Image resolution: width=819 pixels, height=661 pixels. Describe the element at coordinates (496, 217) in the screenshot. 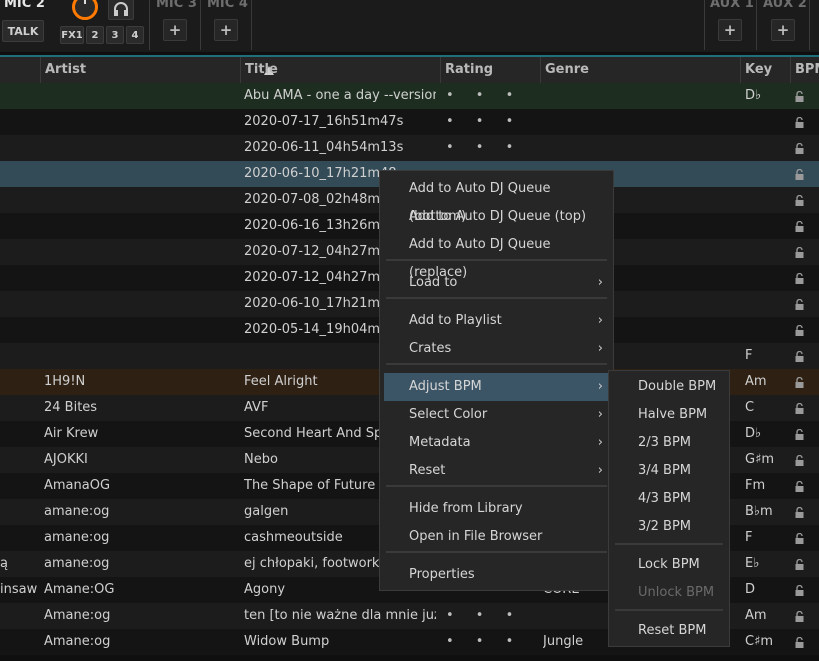

I see `menu-item-add-autodj-top: Add to Auto DJ Queue (top)` at that location.